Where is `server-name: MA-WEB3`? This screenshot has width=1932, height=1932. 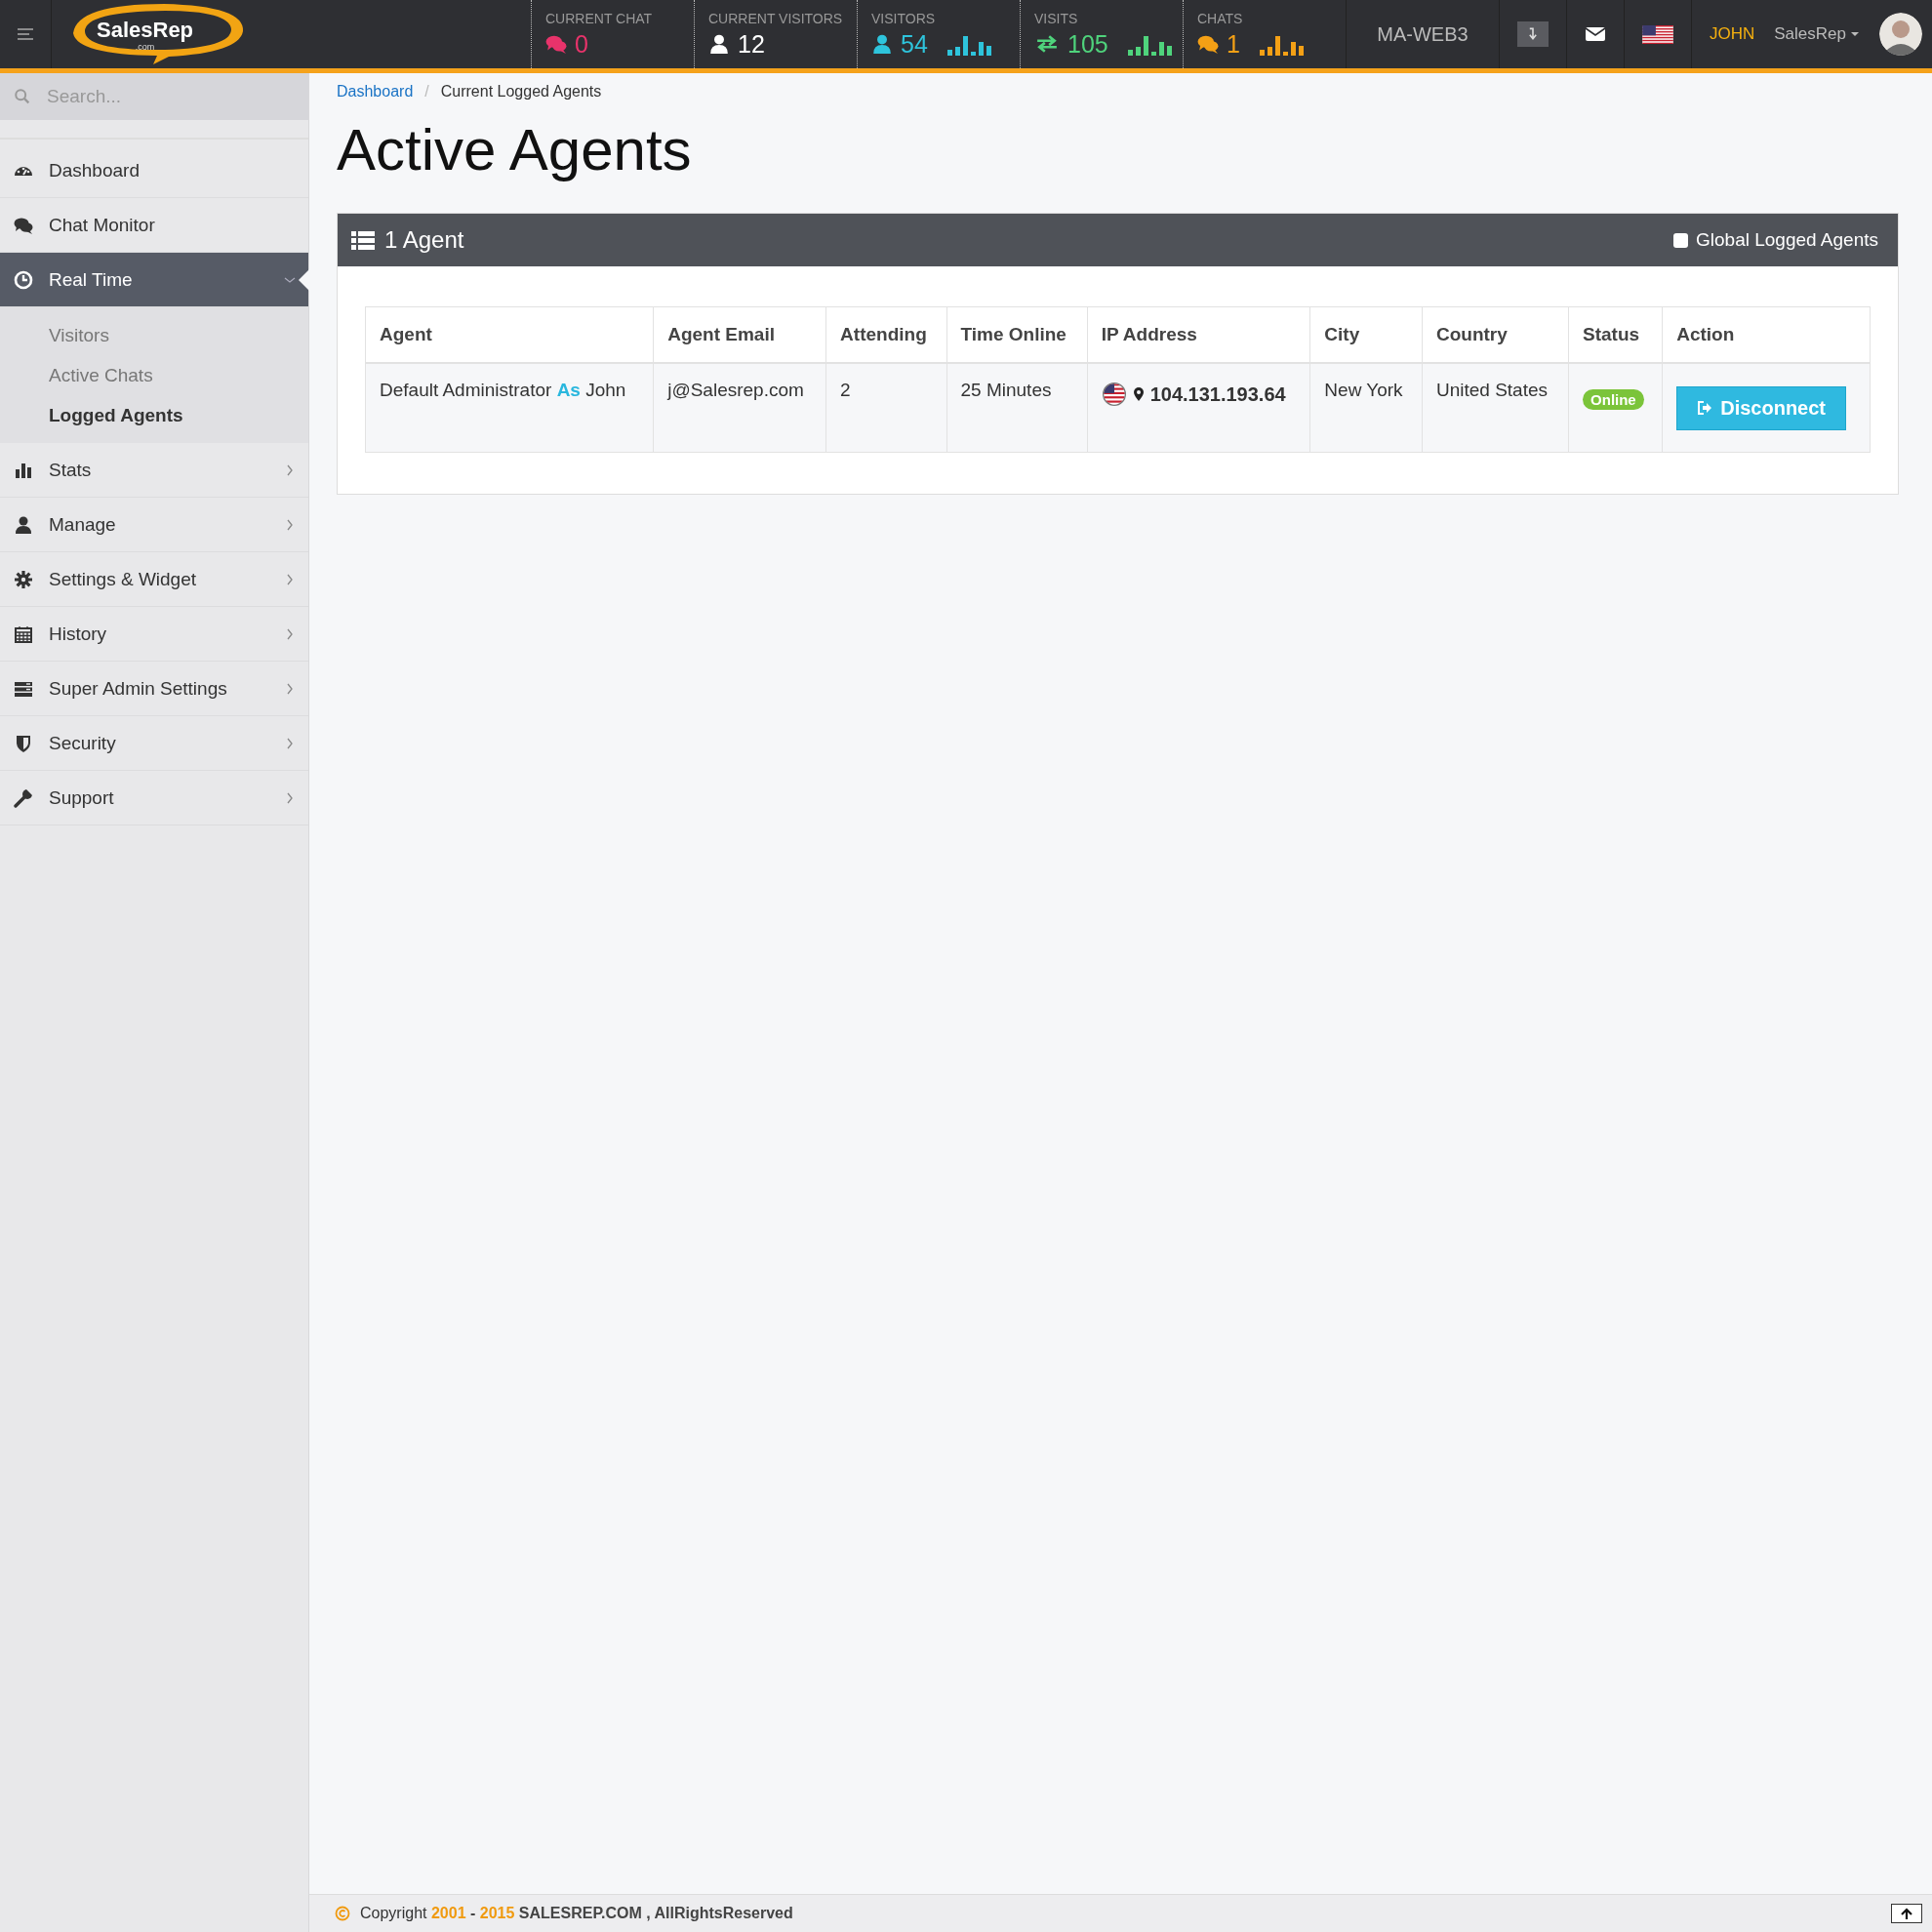 server-name: MA-WEB3 is located at coordinates (1423, 34).